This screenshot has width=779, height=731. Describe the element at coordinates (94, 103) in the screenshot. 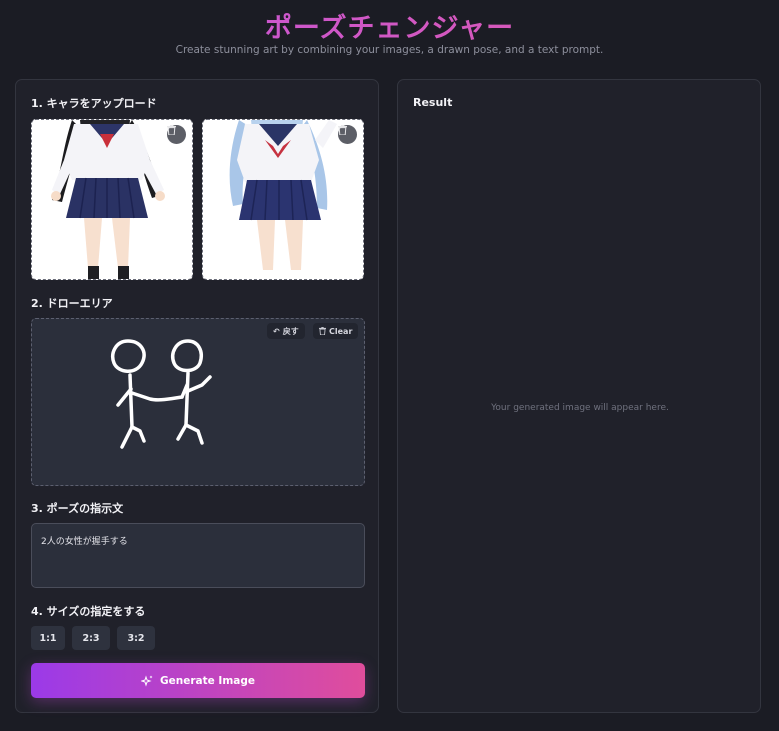

I see `upload-heading: 1. キャラをアップロード` at that location.